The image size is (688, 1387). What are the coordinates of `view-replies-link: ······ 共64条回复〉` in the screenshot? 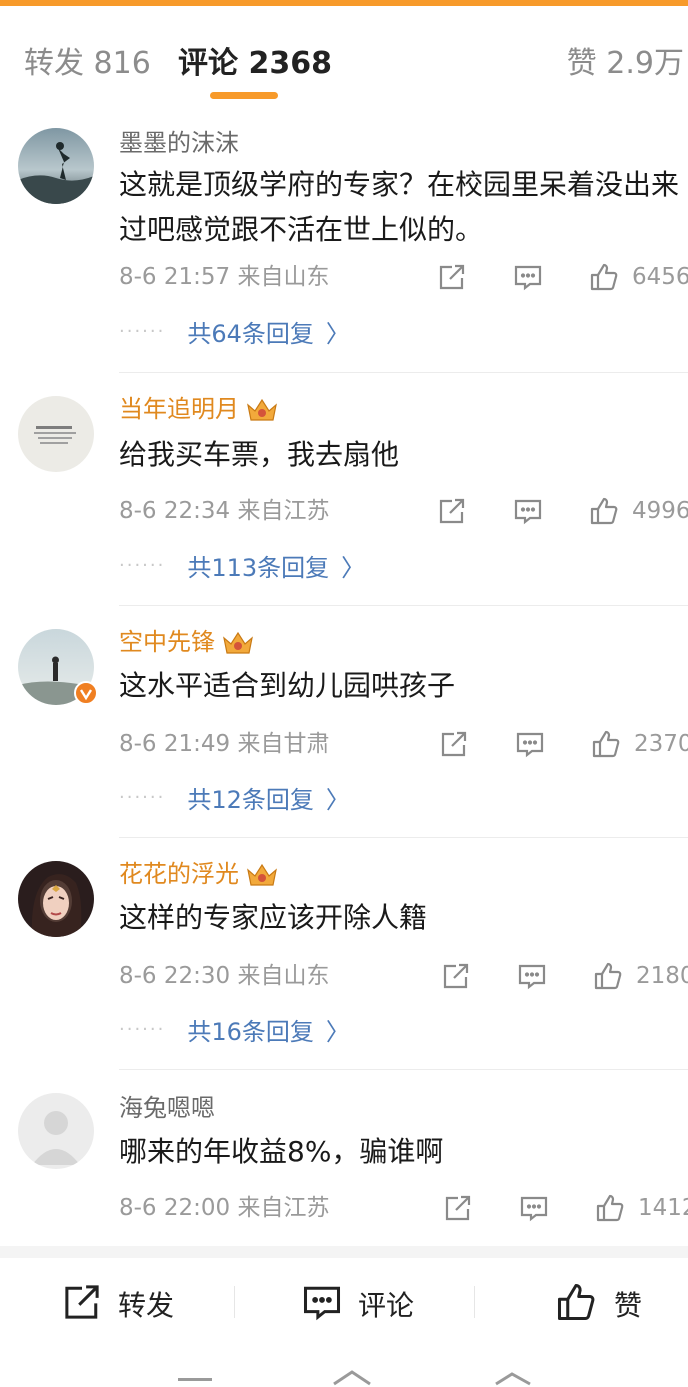 It's located at (234, 331).